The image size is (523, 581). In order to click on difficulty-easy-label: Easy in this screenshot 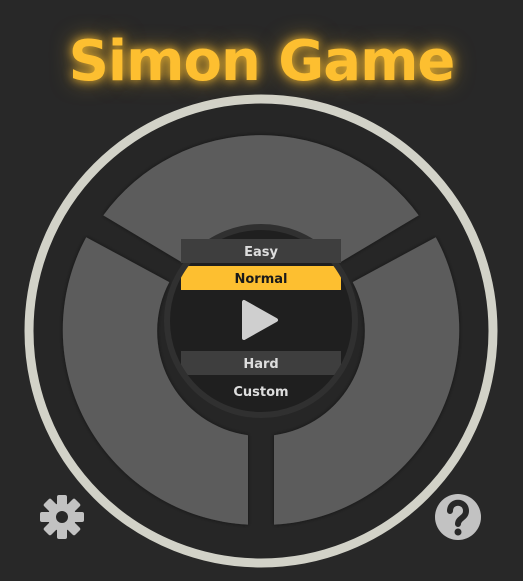, I will do `click(261, 252)`.